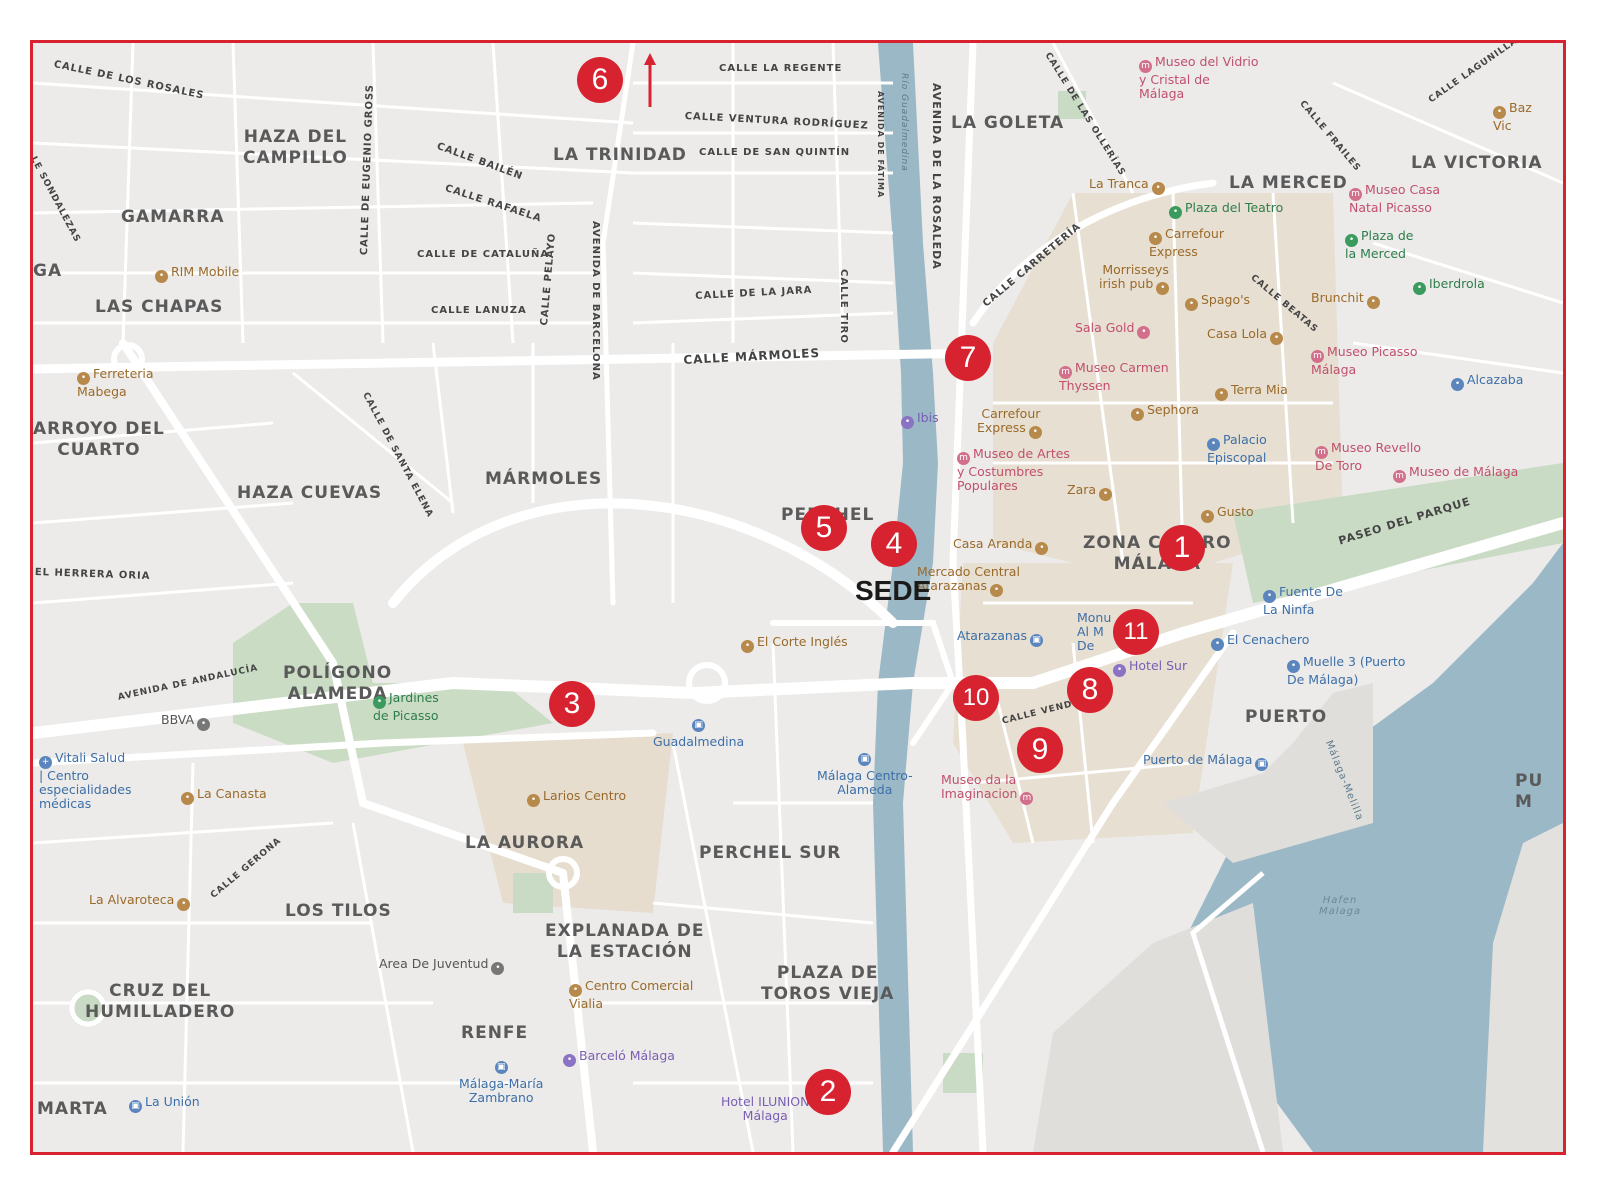  I want to click on poi-el-cenachero: • El Cenachero, so click(1260, 642).